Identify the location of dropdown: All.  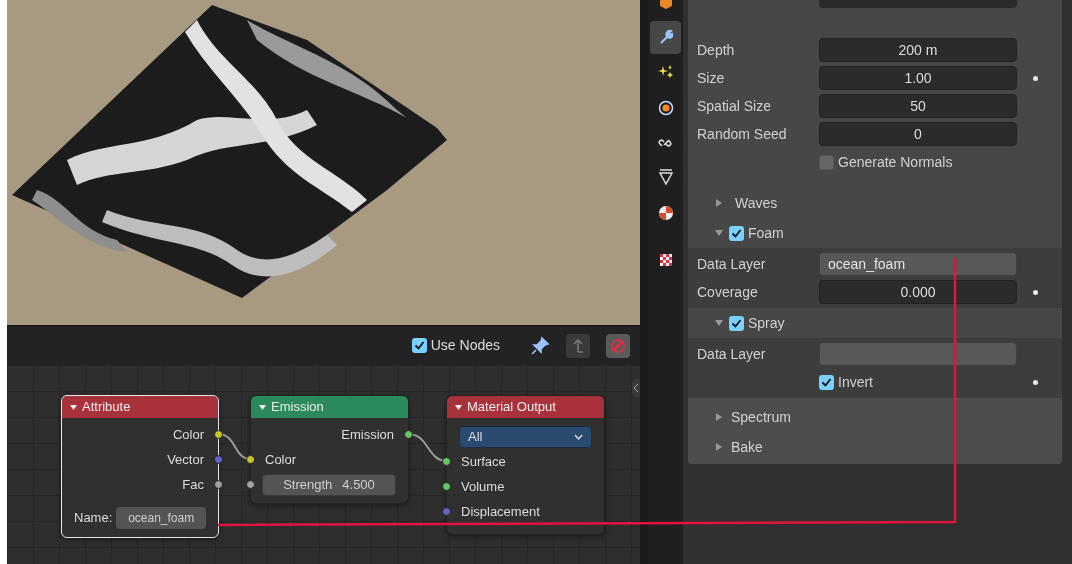
(525, 436).